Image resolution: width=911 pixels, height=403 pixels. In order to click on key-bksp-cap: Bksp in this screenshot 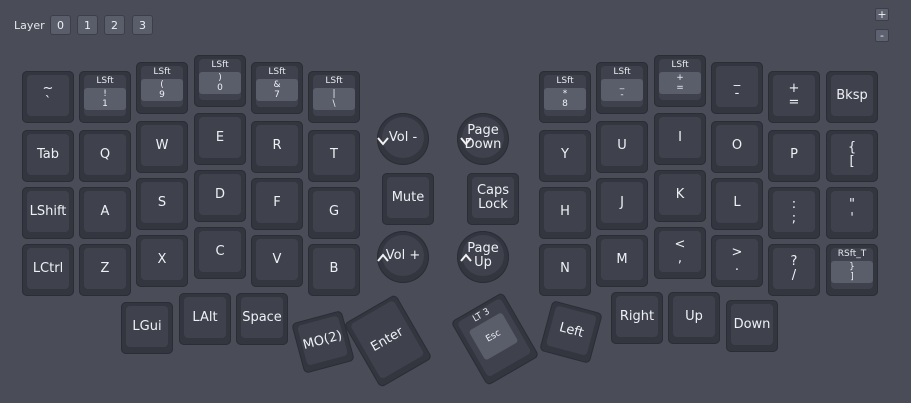, I will do `click(852, 95)`.